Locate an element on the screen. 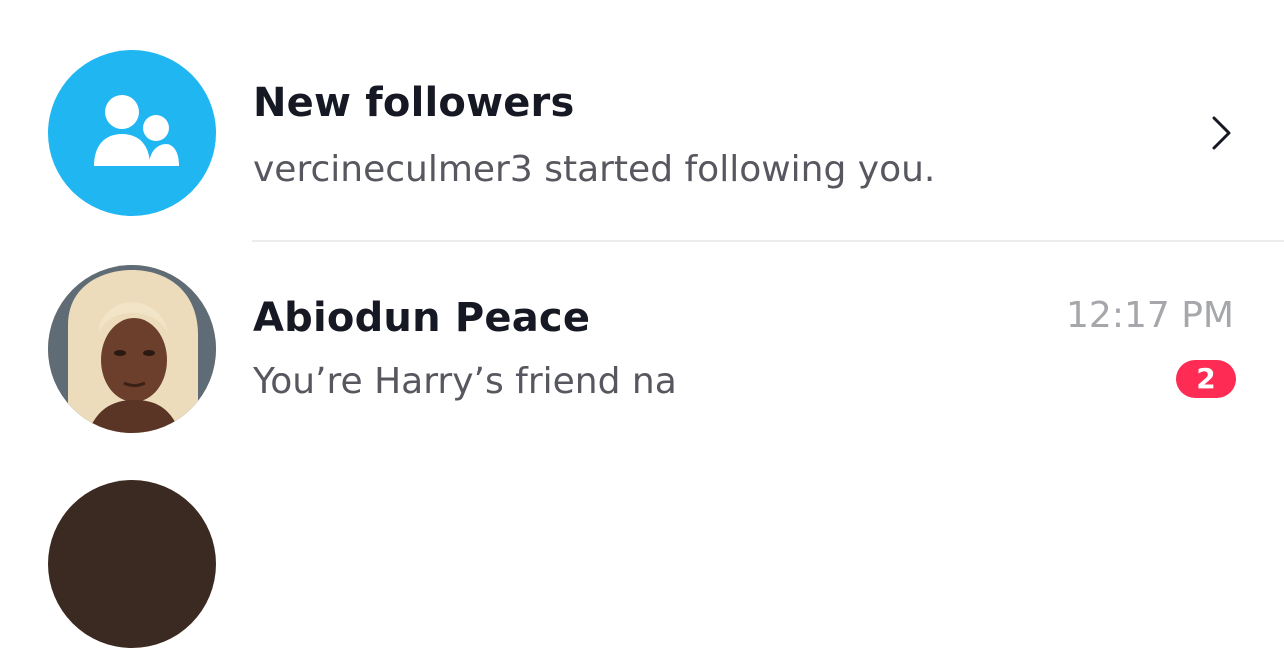 The width and height of the screenshot is (1284, 648). conversation-time: 12:17 PM is located at coordinates (1150, 315).